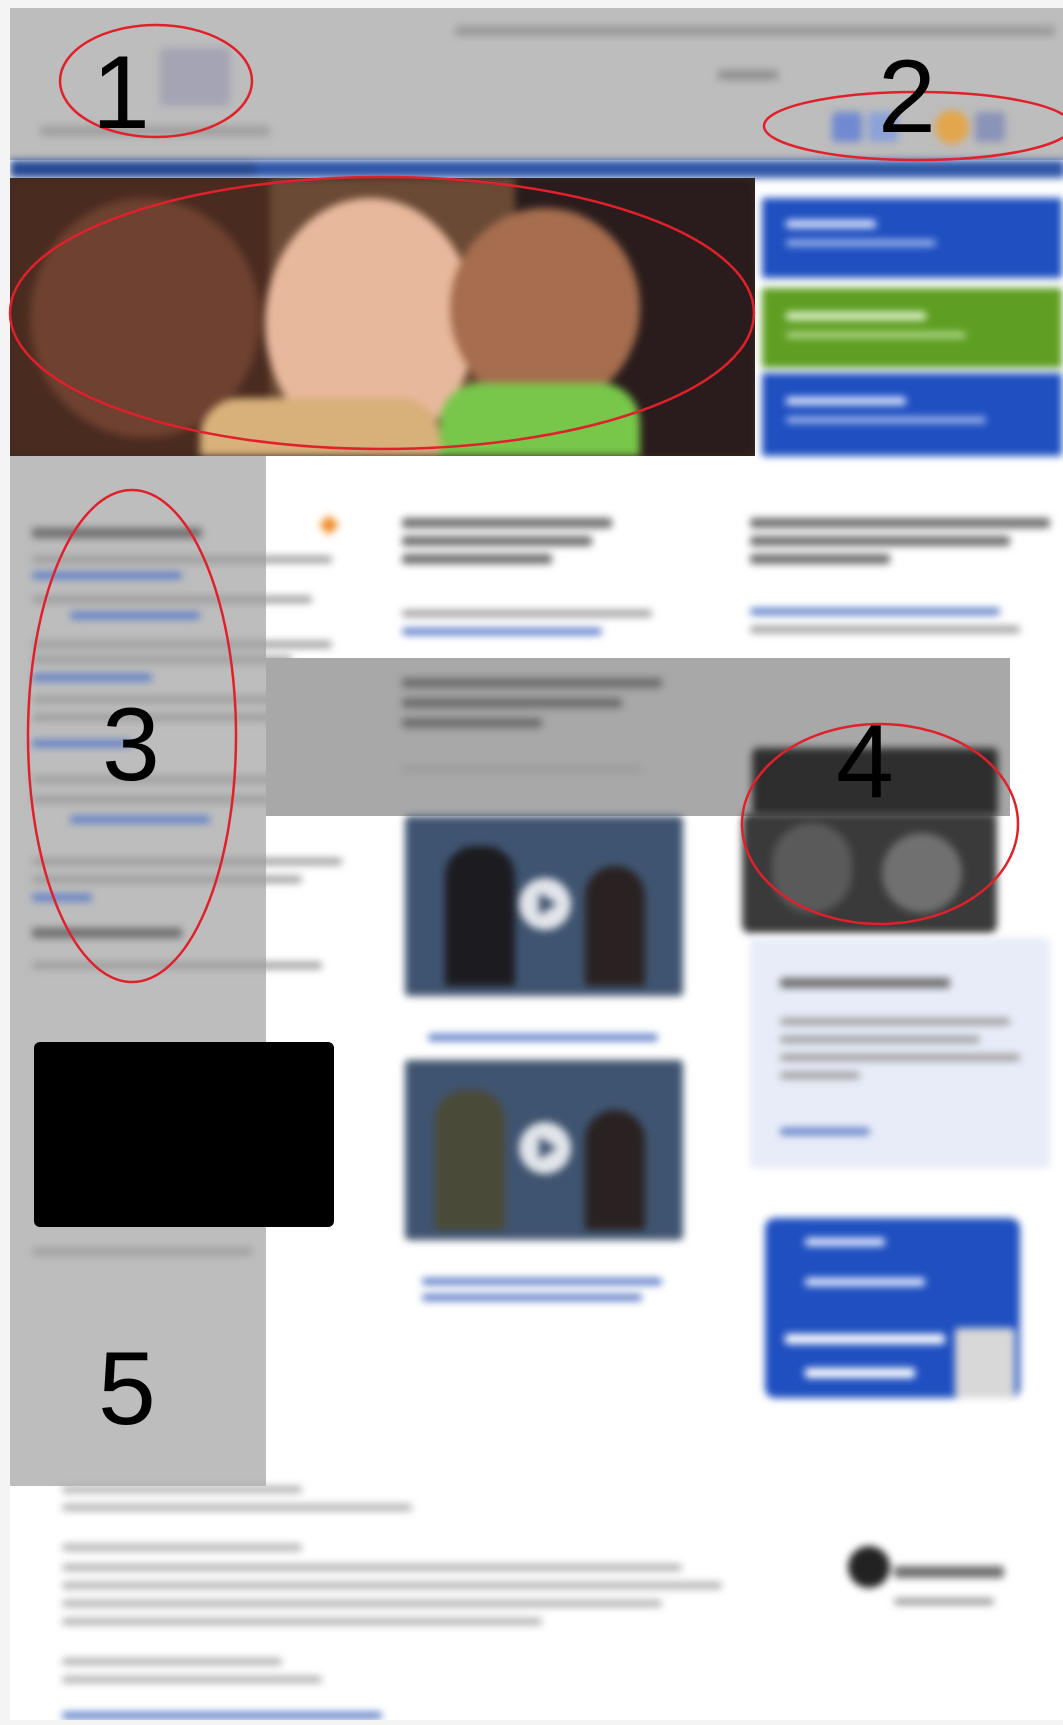  I want to click on hero-image, so click(382, 317).